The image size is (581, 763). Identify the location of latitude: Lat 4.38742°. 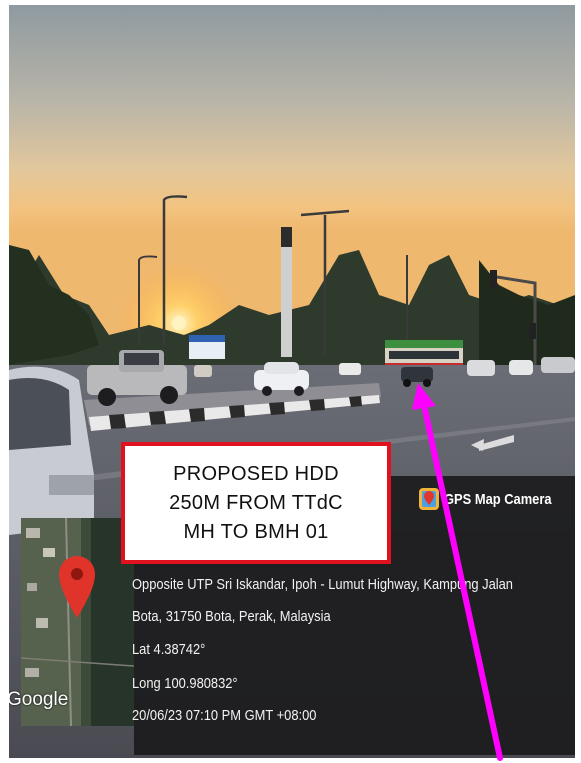
(169, 649).